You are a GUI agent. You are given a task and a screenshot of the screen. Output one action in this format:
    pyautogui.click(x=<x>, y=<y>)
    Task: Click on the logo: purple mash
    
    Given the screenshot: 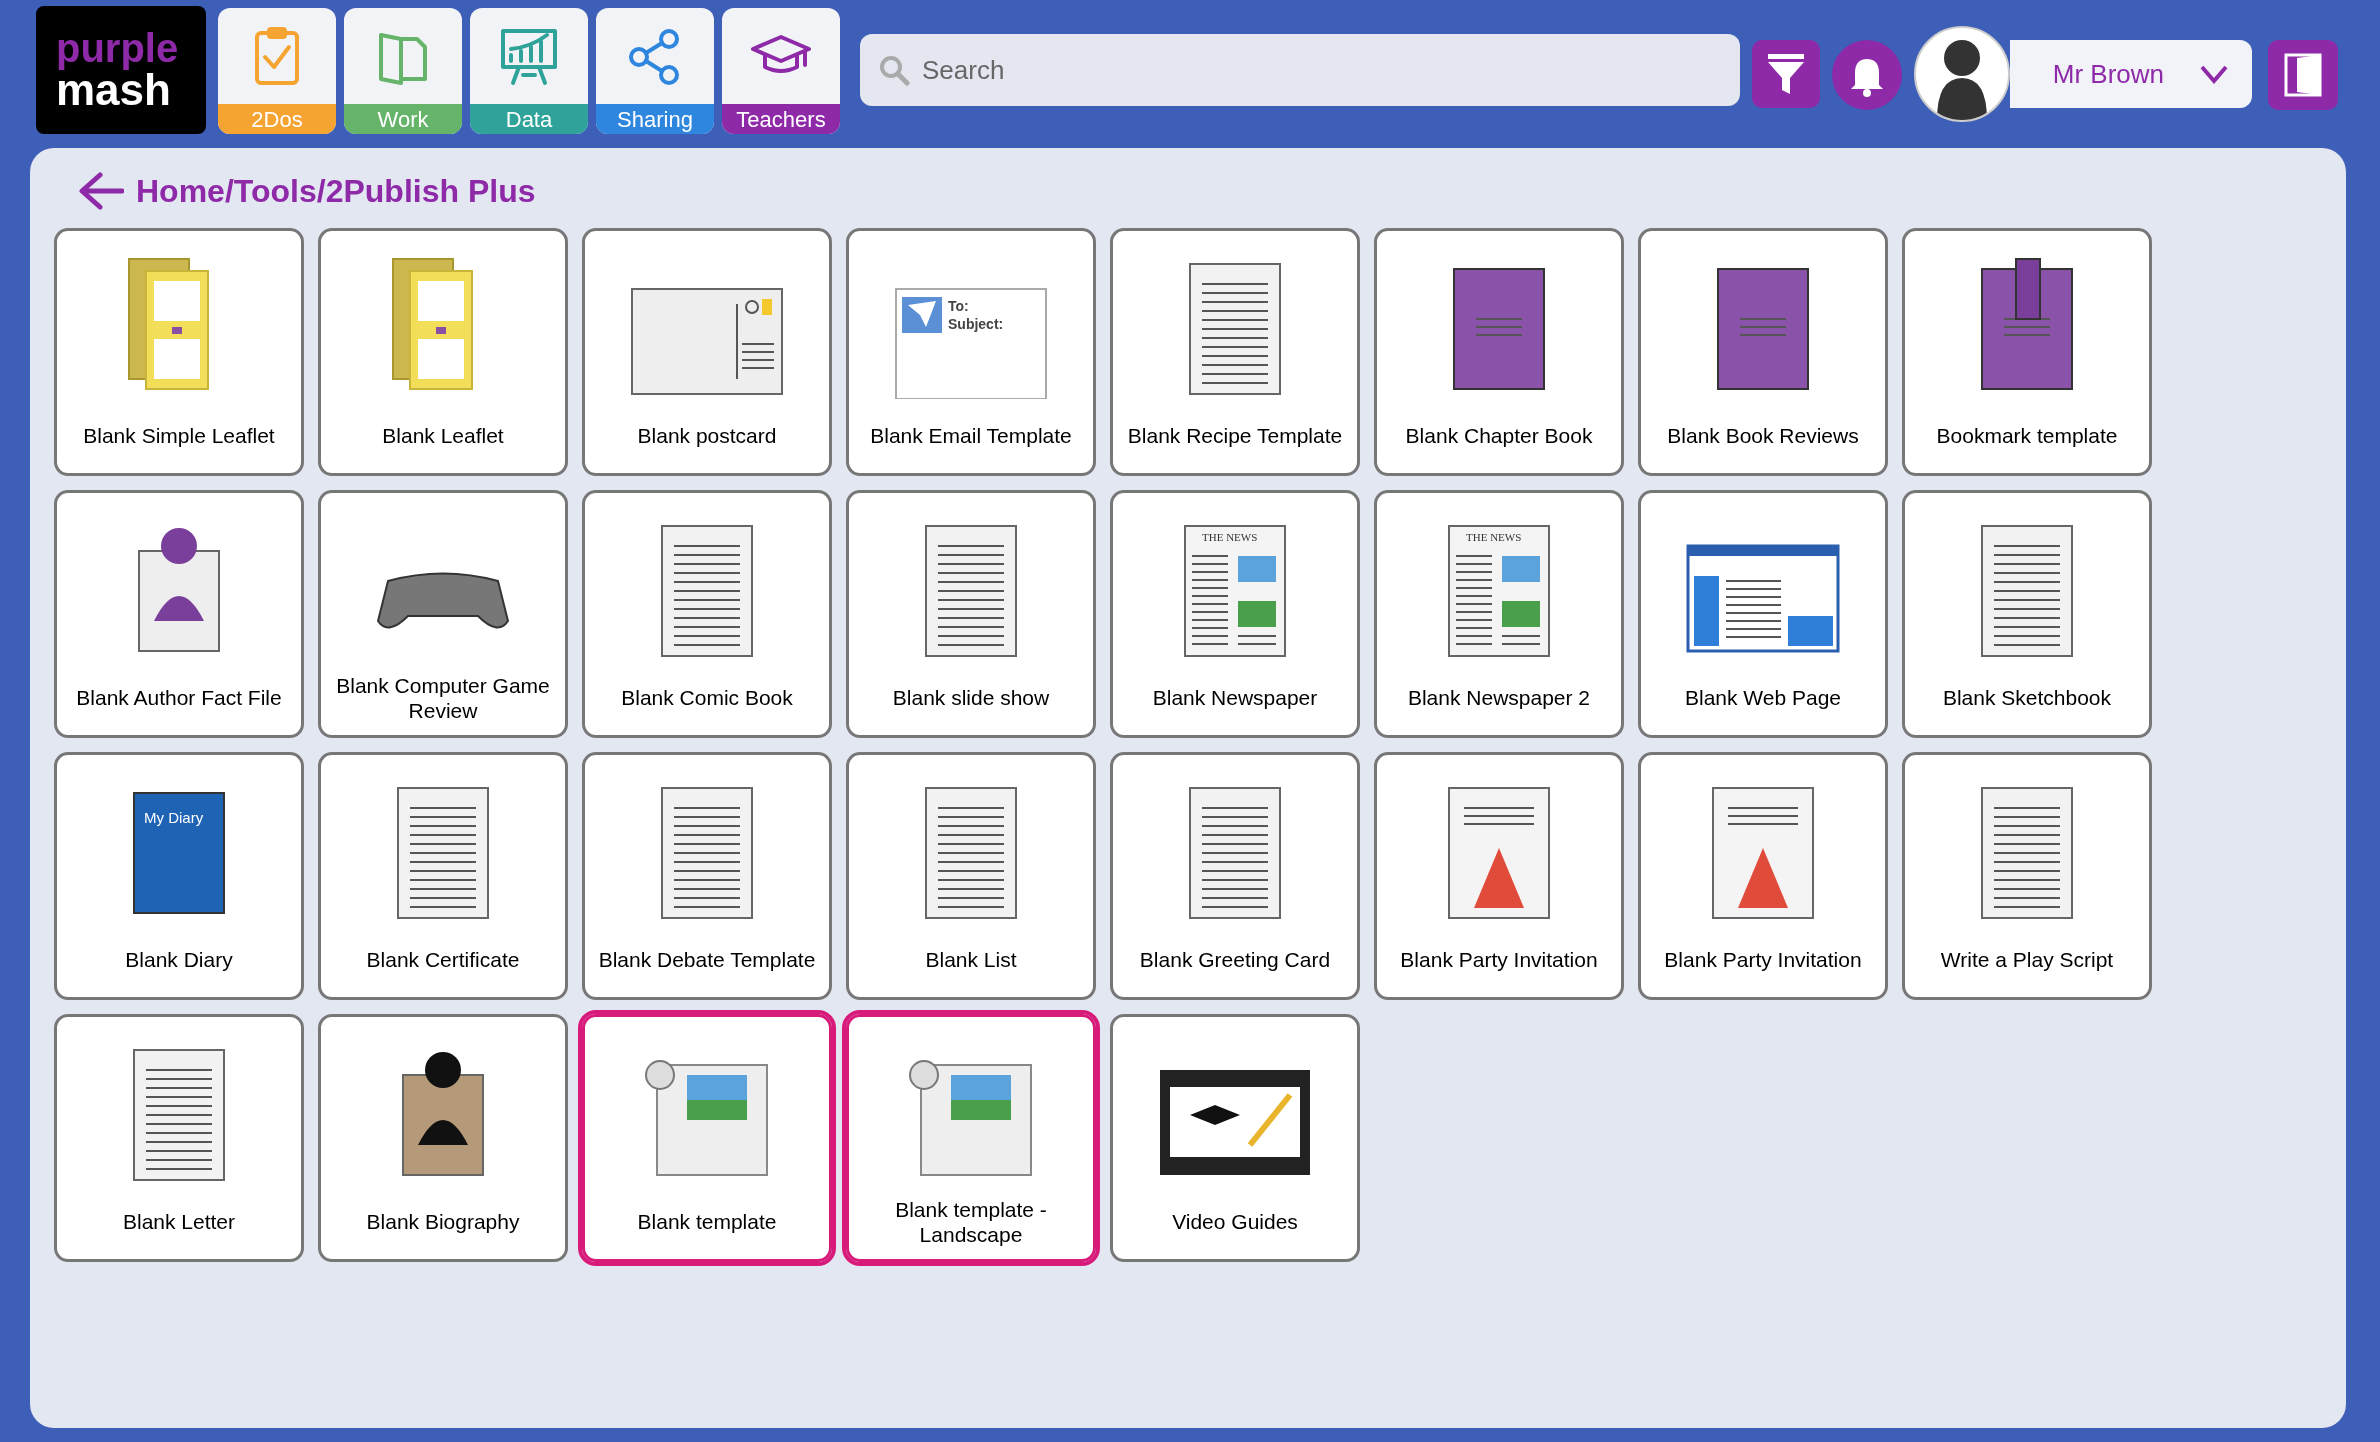 What is the action you would take?
    pyautogui.click(x=121, y=70)
    